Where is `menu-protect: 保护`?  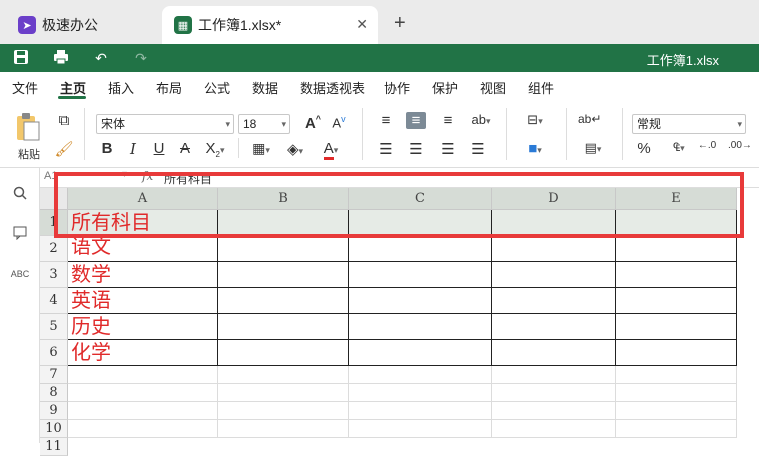 menu-protect: 保护 is located at coordinates (445, 87).